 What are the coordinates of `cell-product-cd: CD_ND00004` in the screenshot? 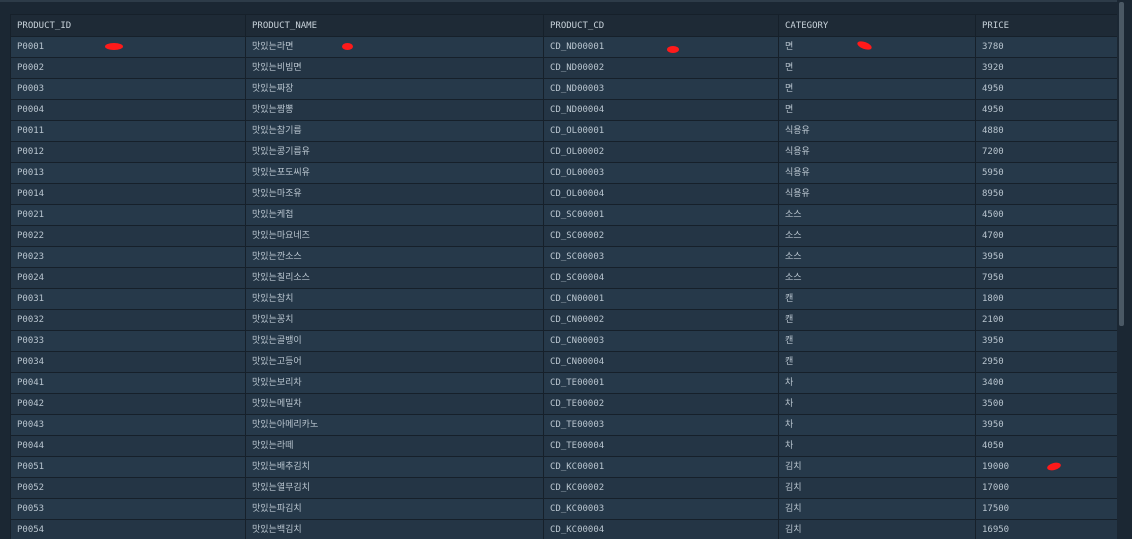 It's located at (661, 110).